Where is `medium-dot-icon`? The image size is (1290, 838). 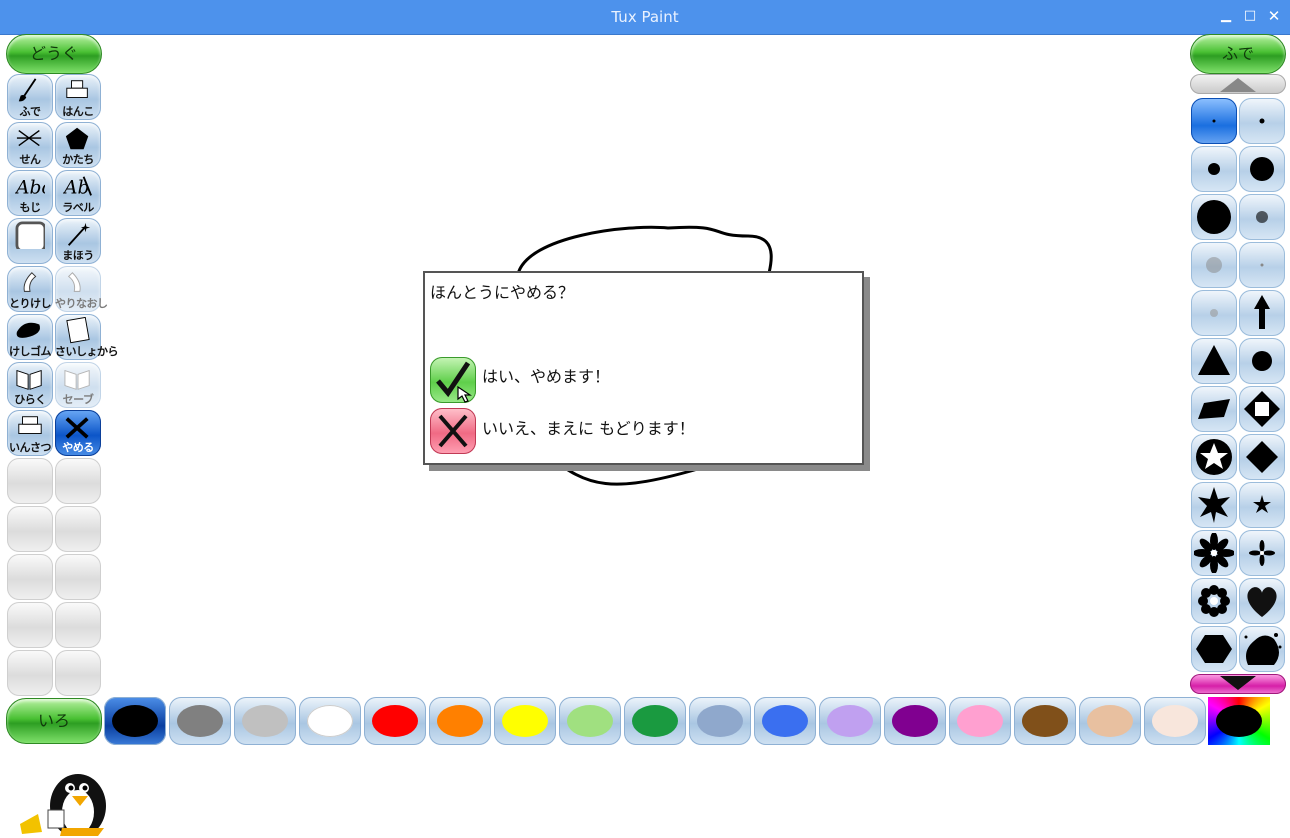
medium-dot-icon is located at coordinates (1214, 169).